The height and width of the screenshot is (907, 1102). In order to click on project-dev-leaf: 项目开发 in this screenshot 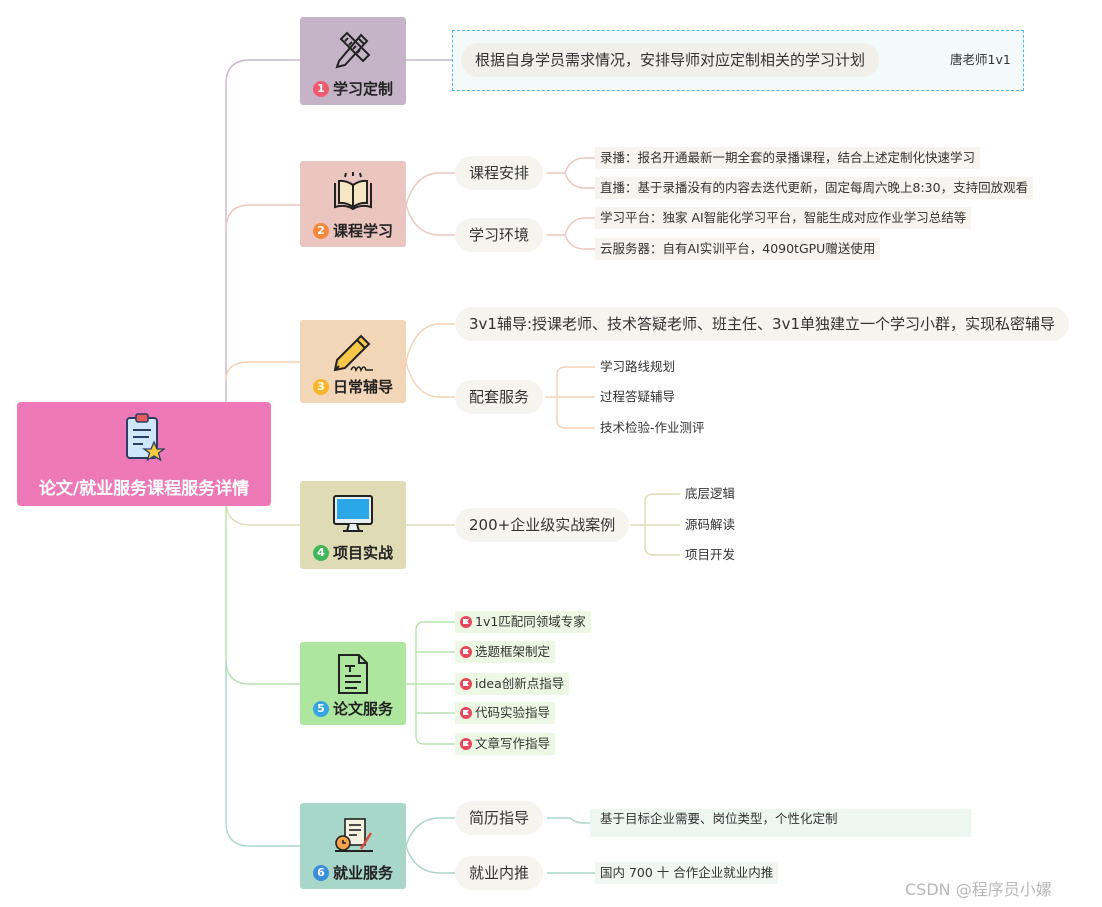, I will do `click(710, 555)`.